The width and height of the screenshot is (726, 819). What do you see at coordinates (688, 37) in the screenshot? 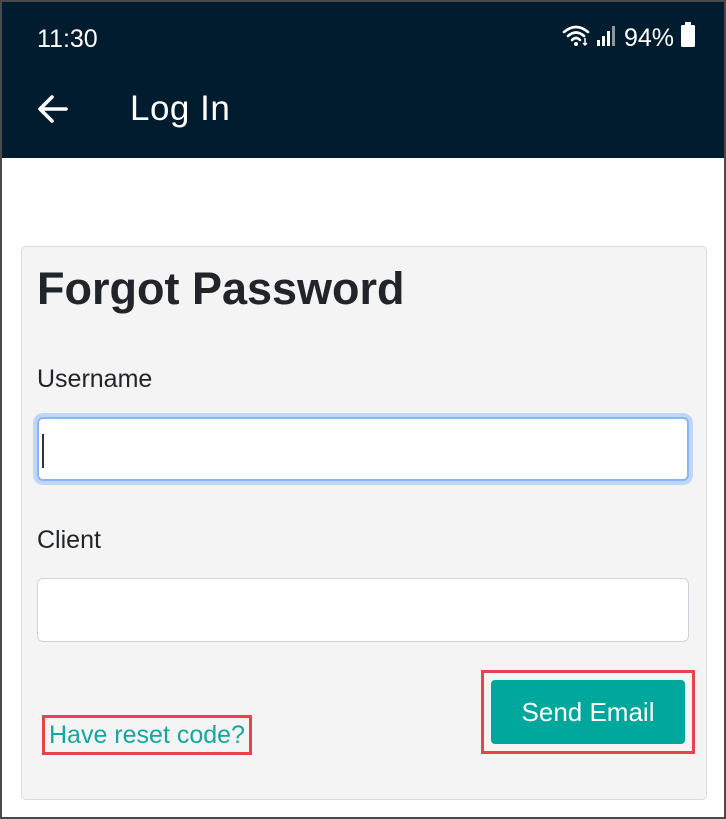
I see `battery-icon` at bounding box center [688, 37].